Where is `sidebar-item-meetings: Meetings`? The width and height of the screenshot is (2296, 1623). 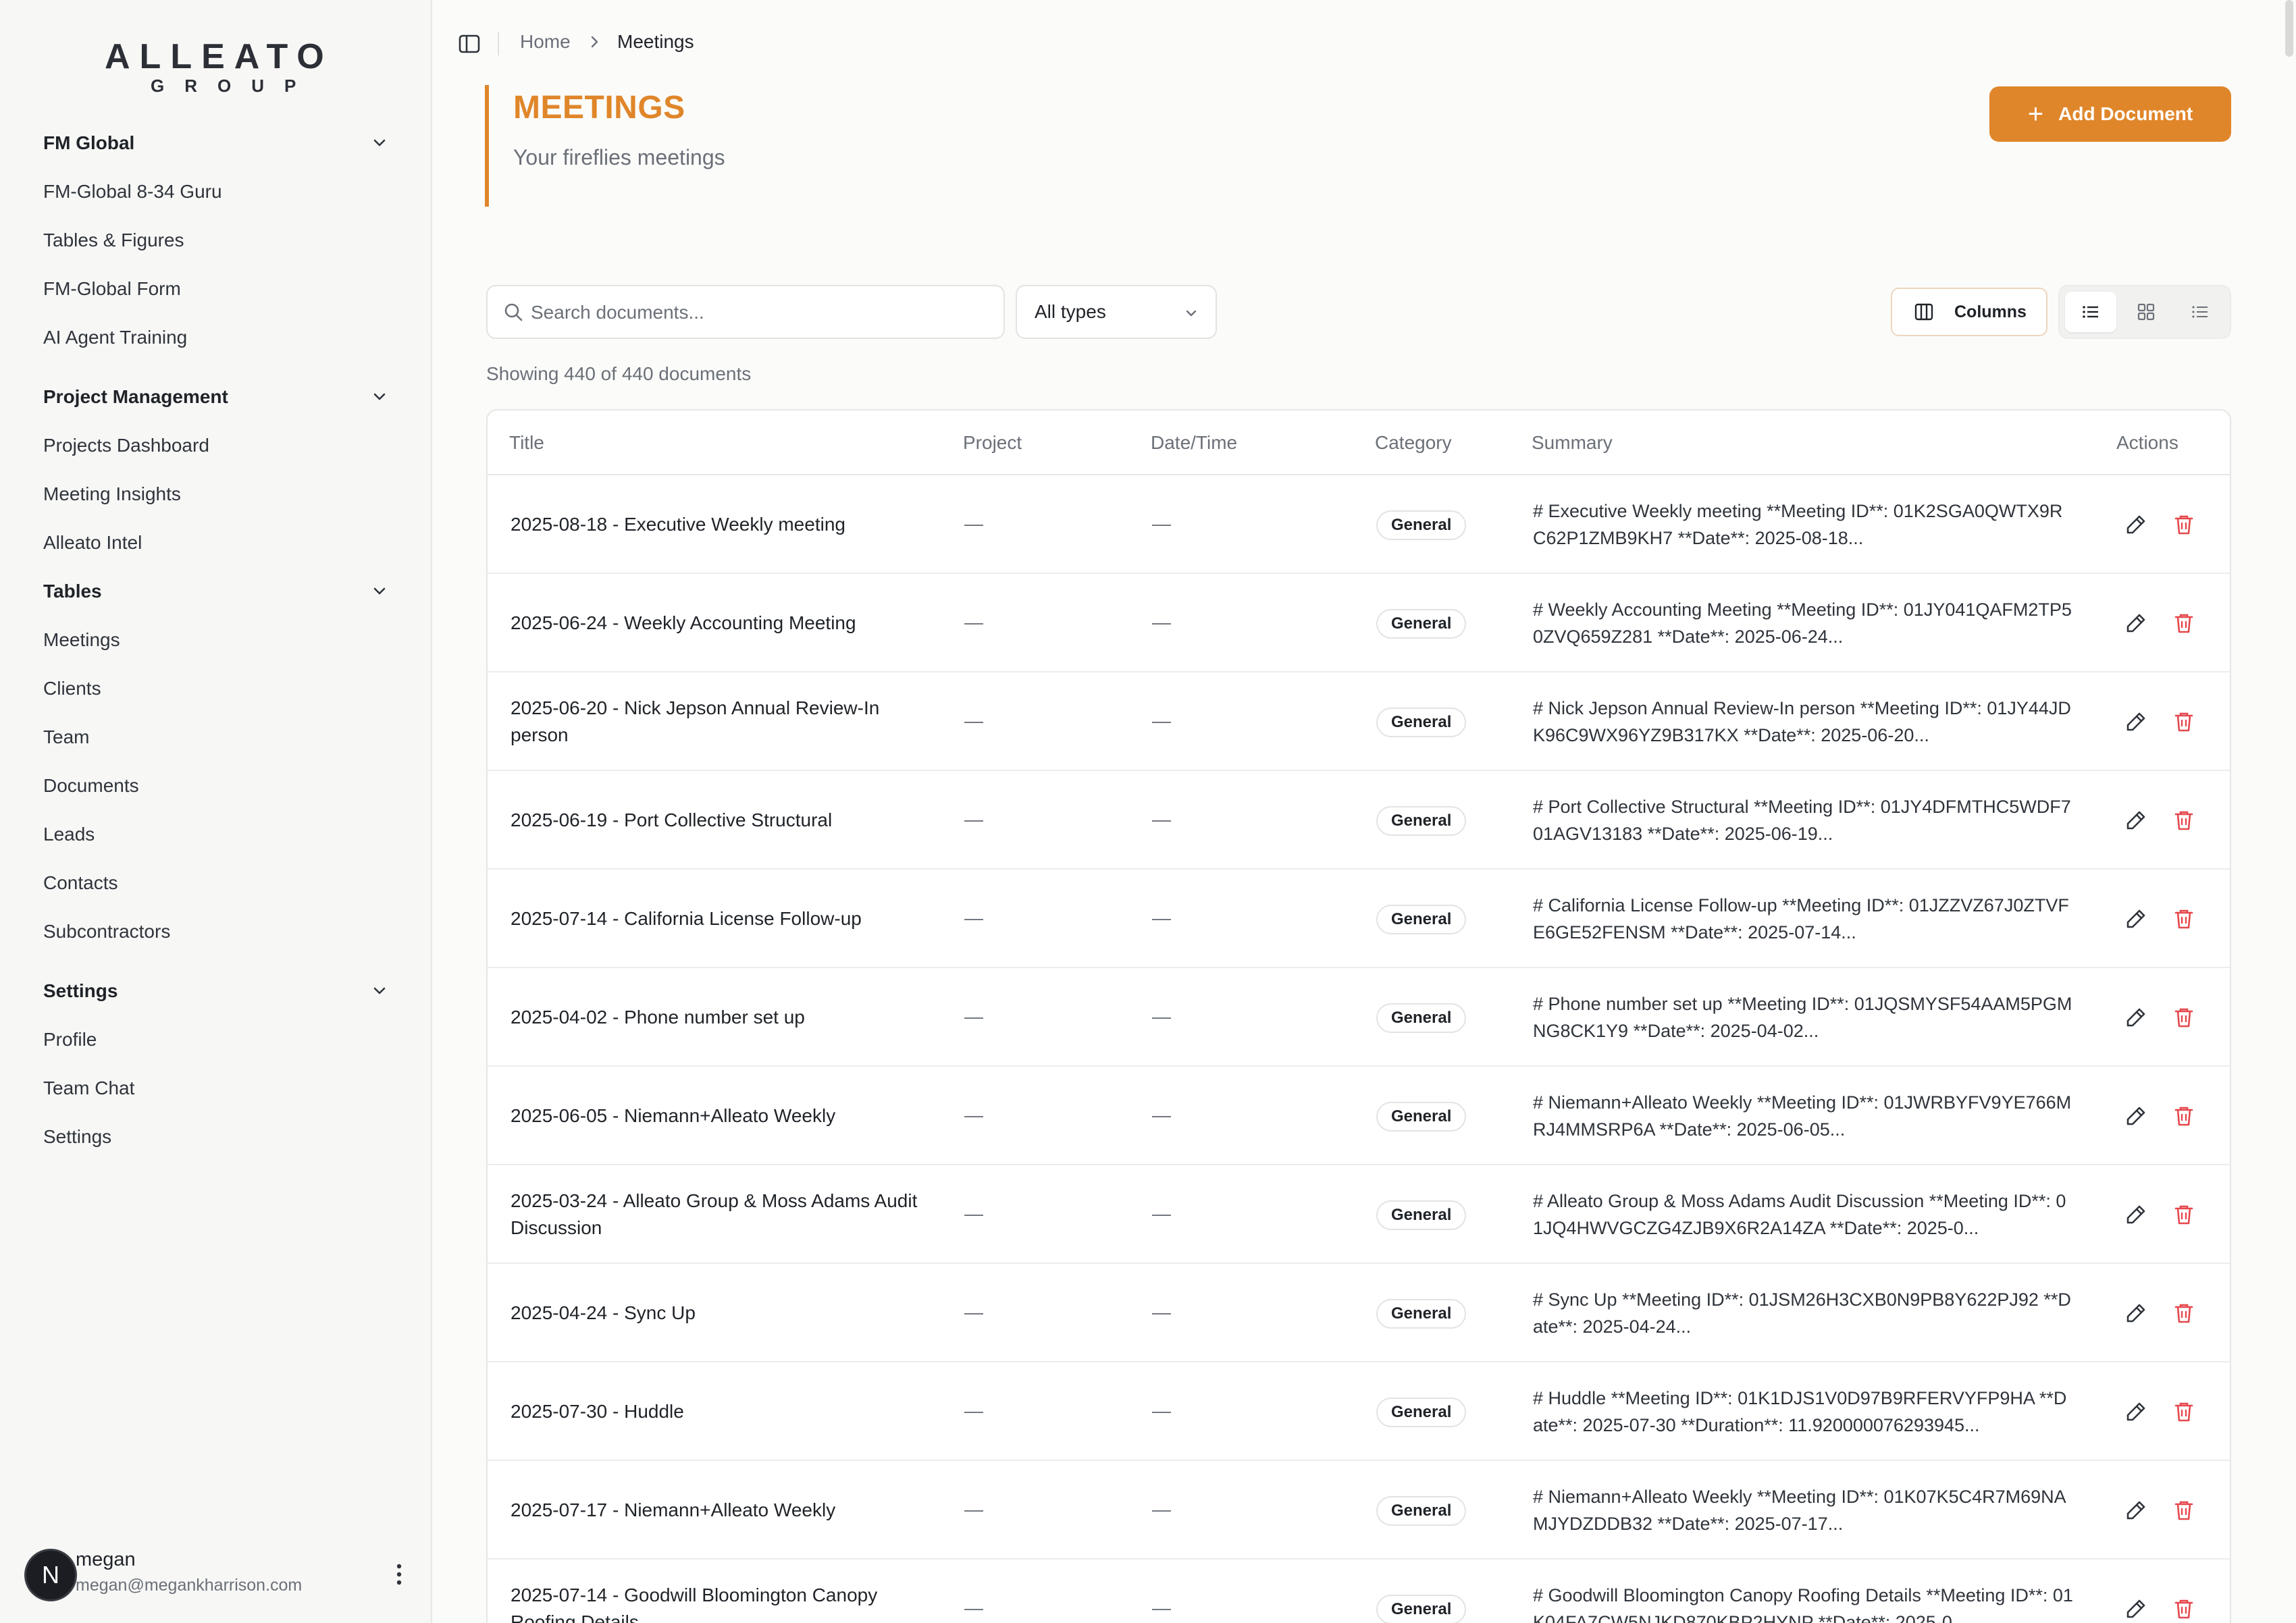 sidebar-item-meetings: Meetings is located at coordinates (216, 640).